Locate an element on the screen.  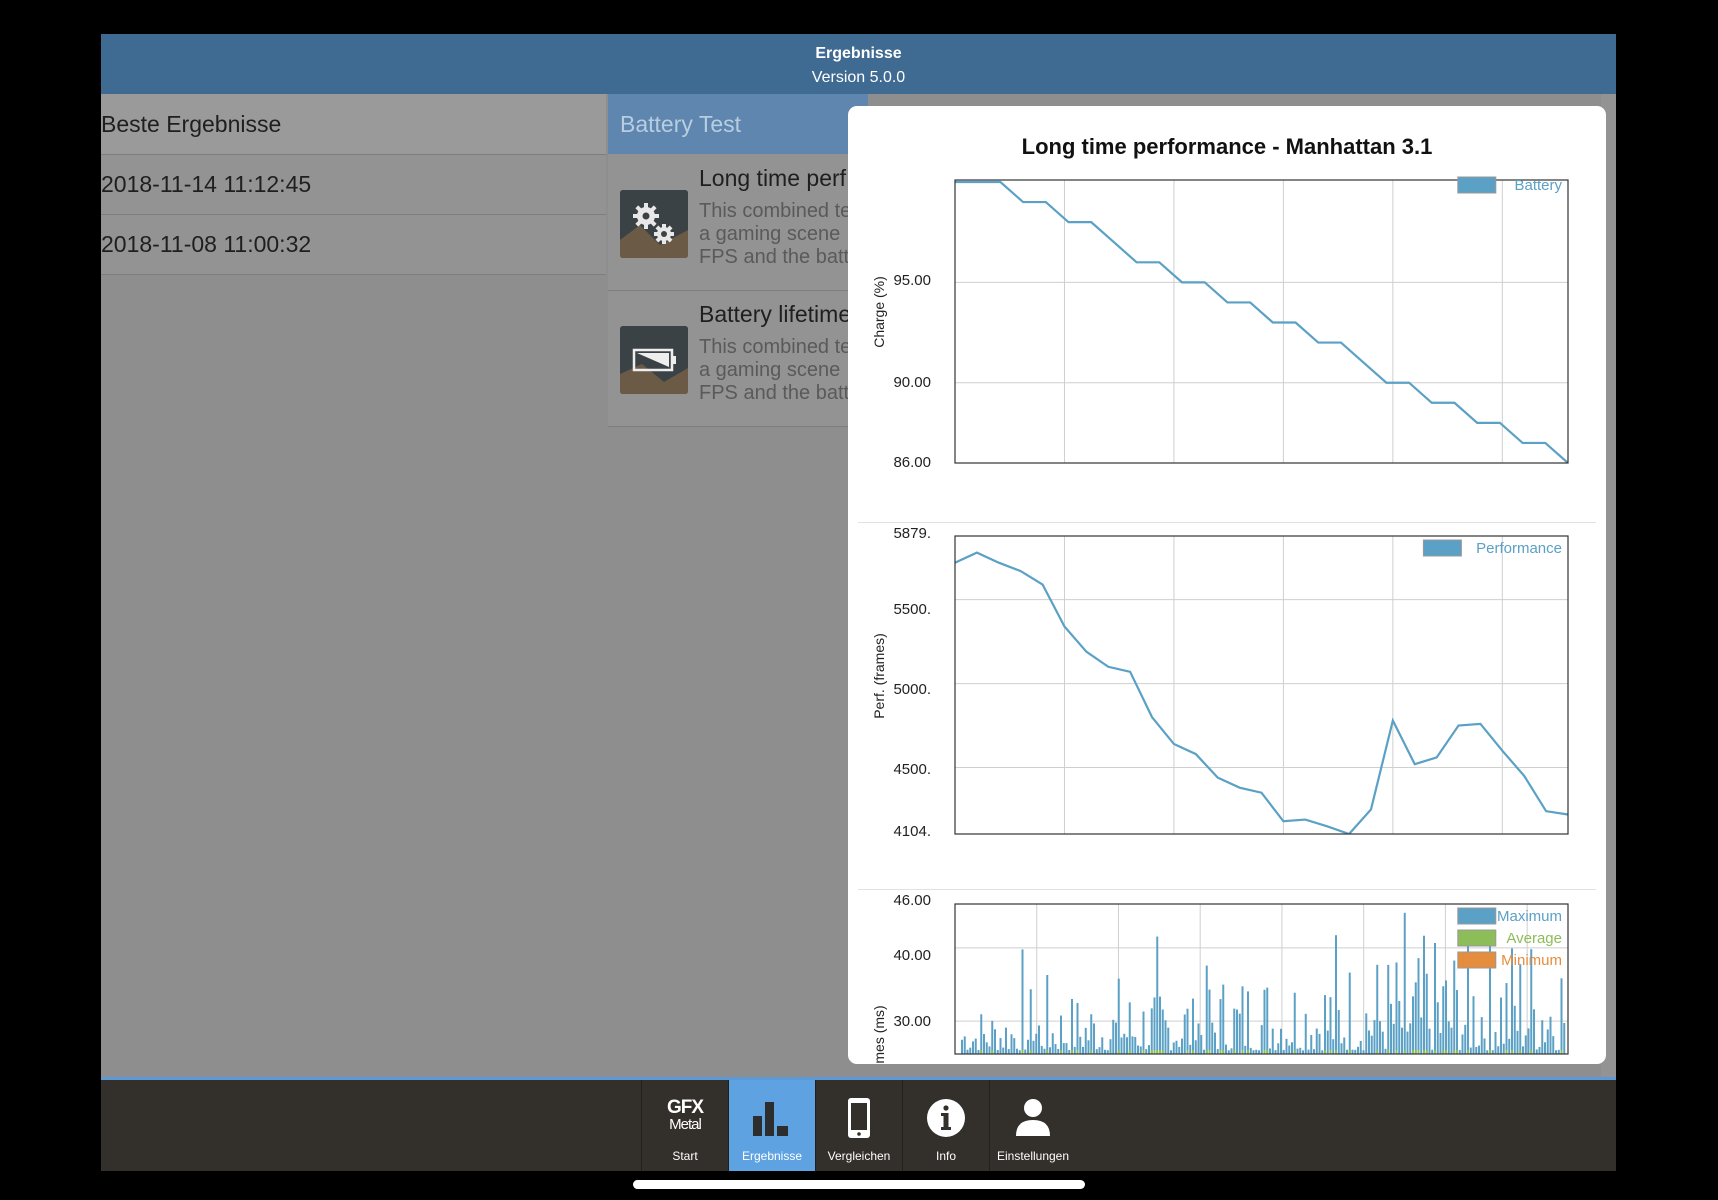
y-axis-label: imes (ms) is located at coordinates (879, 1034).